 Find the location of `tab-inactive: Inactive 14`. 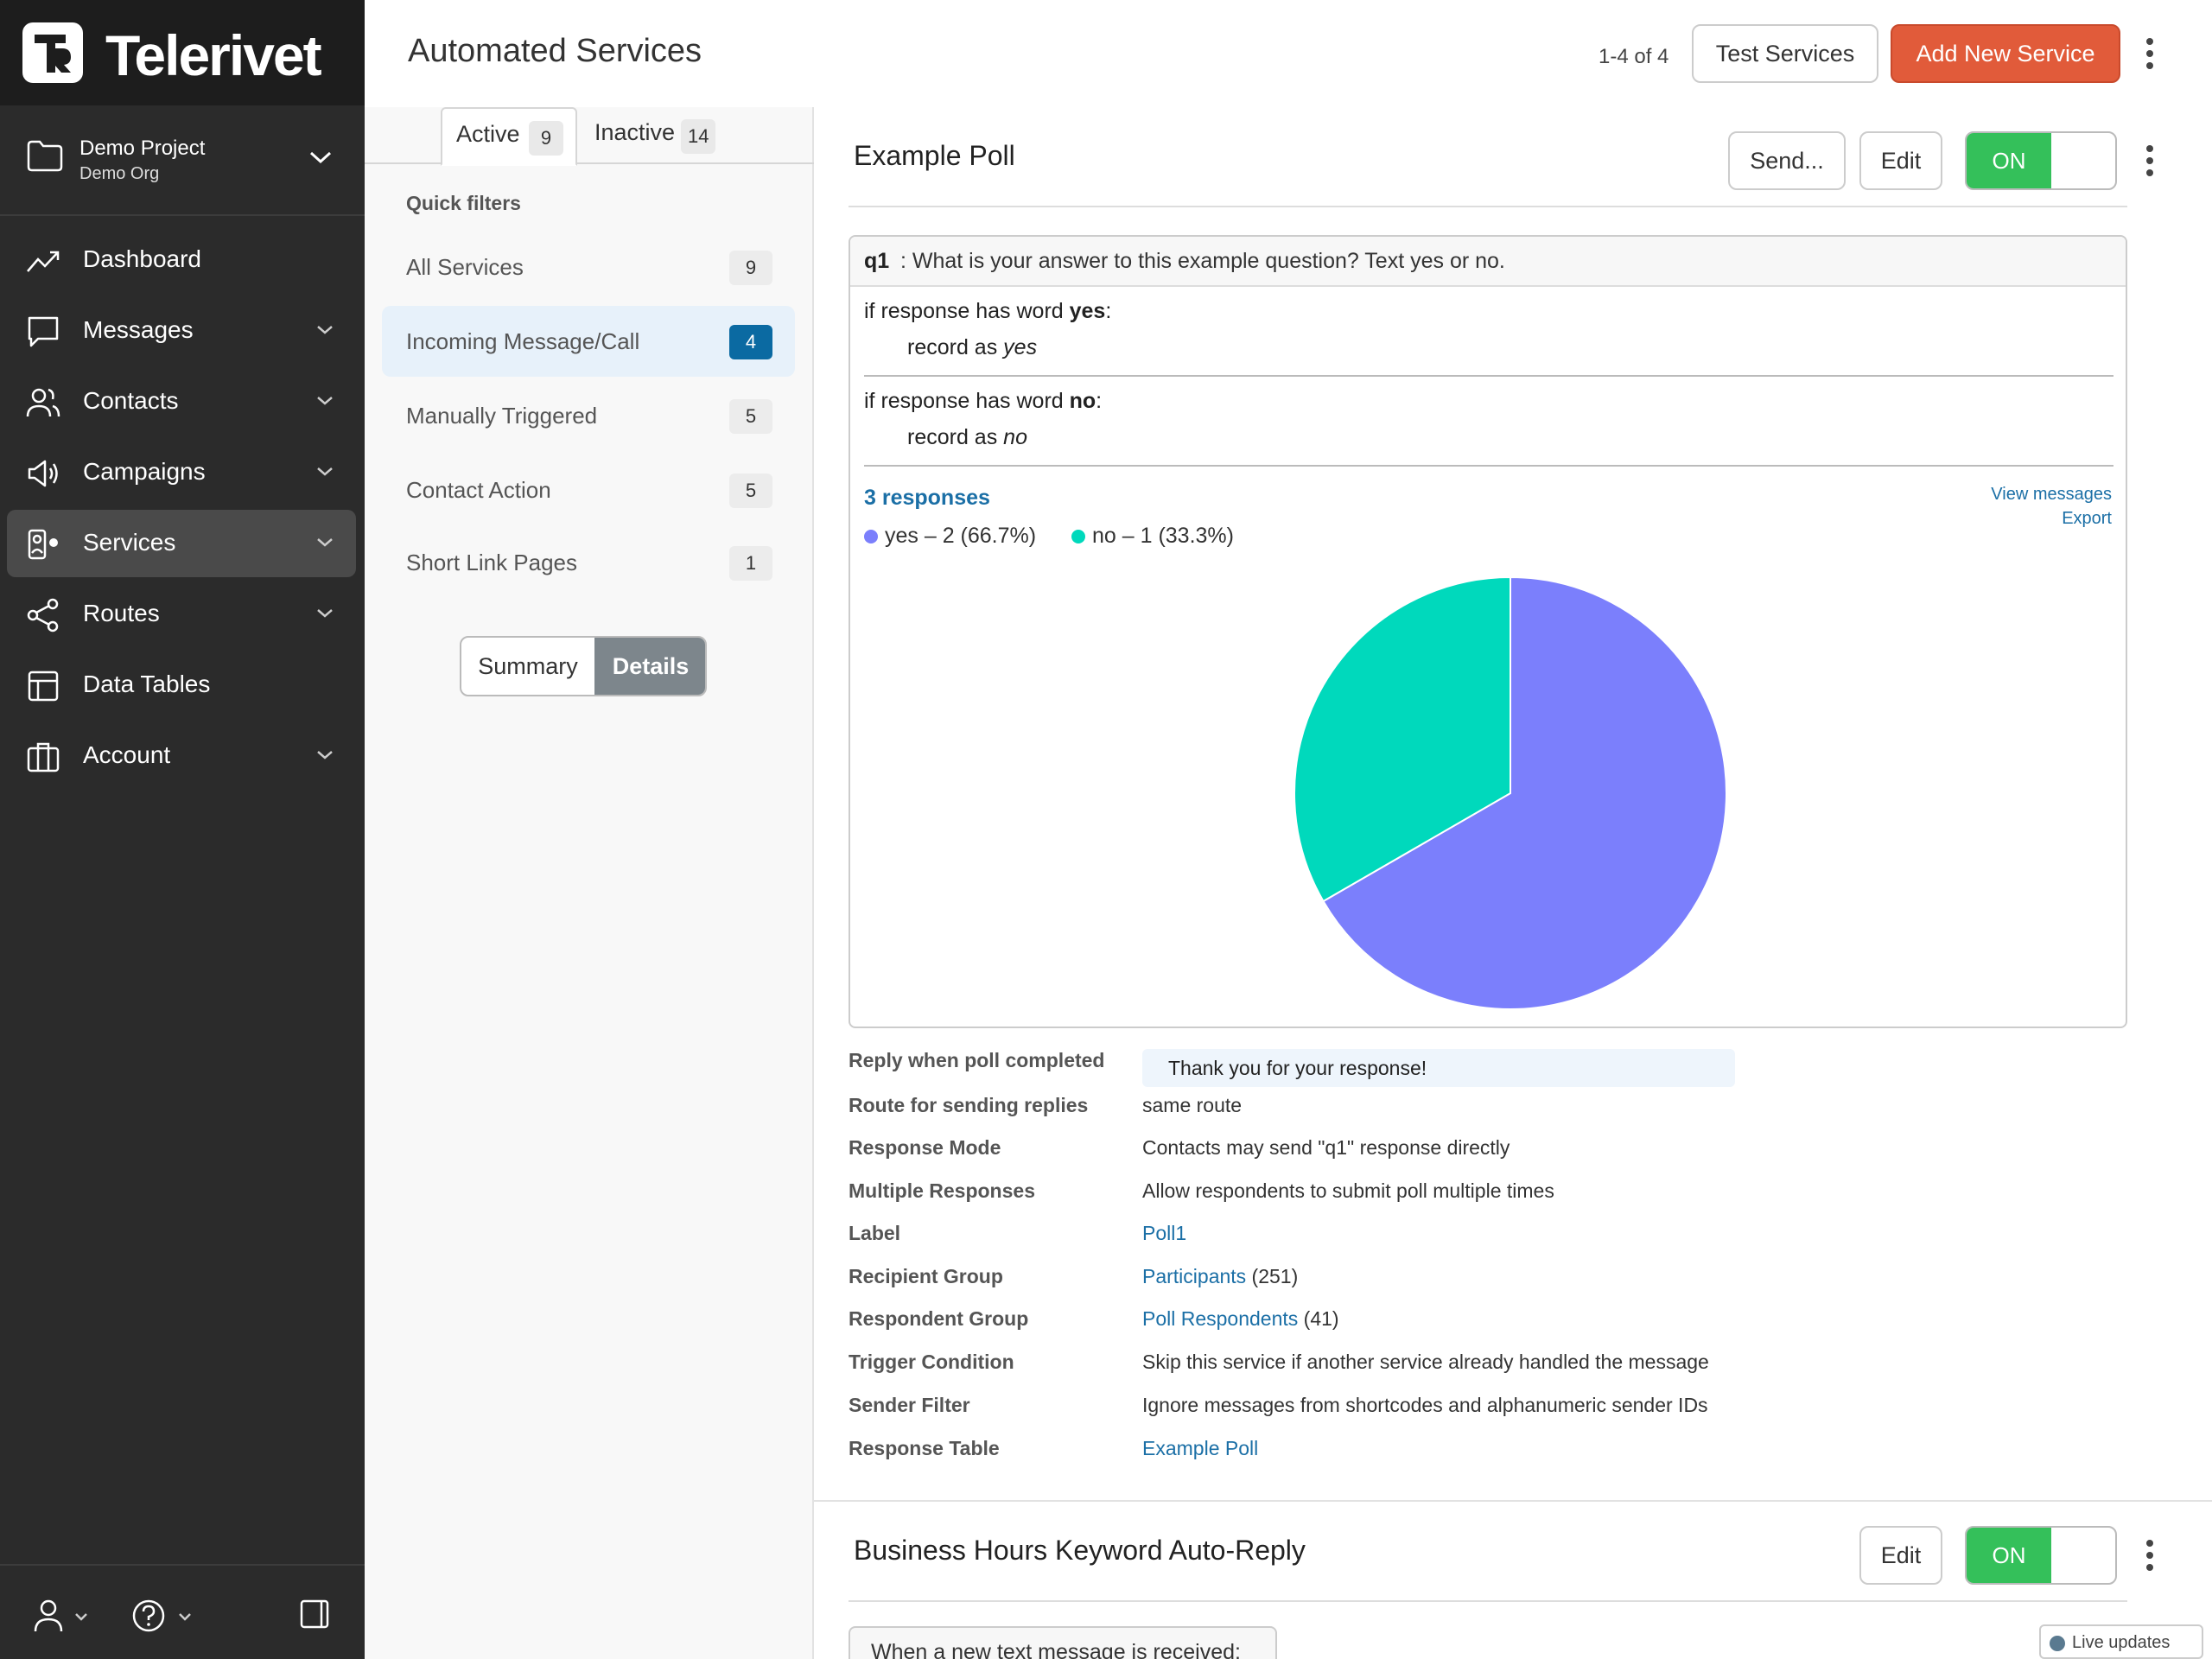

tab-inactive: Inactive 14 is located at coordinates (656, 136).